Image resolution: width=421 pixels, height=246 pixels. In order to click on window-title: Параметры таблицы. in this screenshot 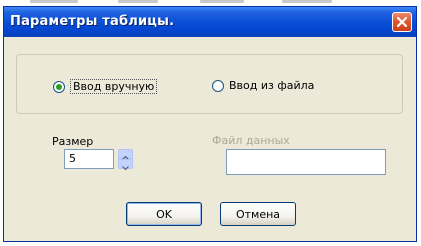, I will do `click(92, 21)`.